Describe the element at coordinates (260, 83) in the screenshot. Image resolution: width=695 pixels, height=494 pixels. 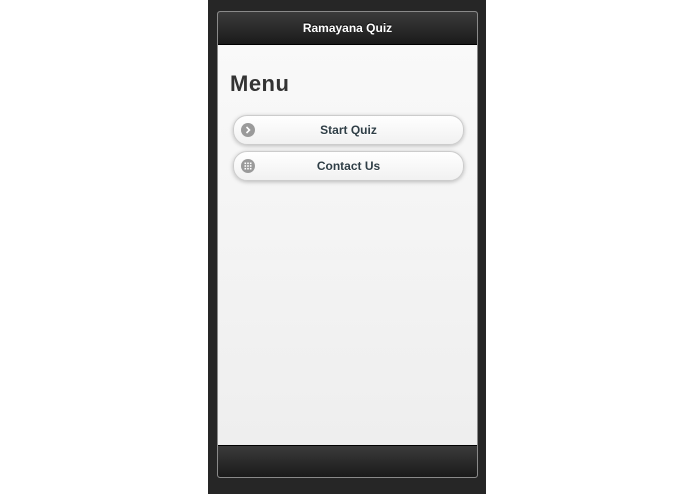
I see `page-title: Menu` at that location.